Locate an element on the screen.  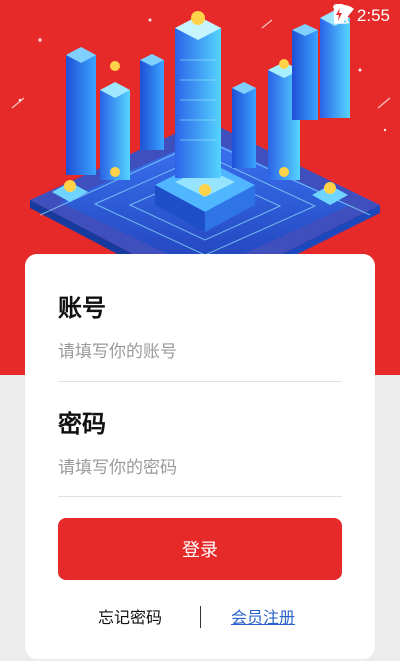
bottom-links: 忘记密码 会员注册 is located at coordinates (200, 617).